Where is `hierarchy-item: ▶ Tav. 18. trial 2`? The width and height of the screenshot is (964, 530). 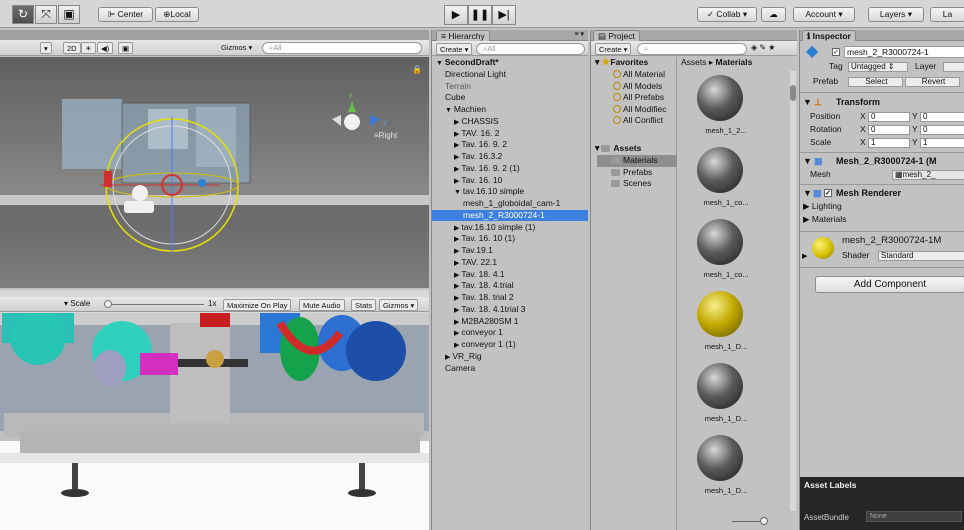
hierarchy-item: ▶ Tav. 18. trial 2 is located at coordinates (510, 298).